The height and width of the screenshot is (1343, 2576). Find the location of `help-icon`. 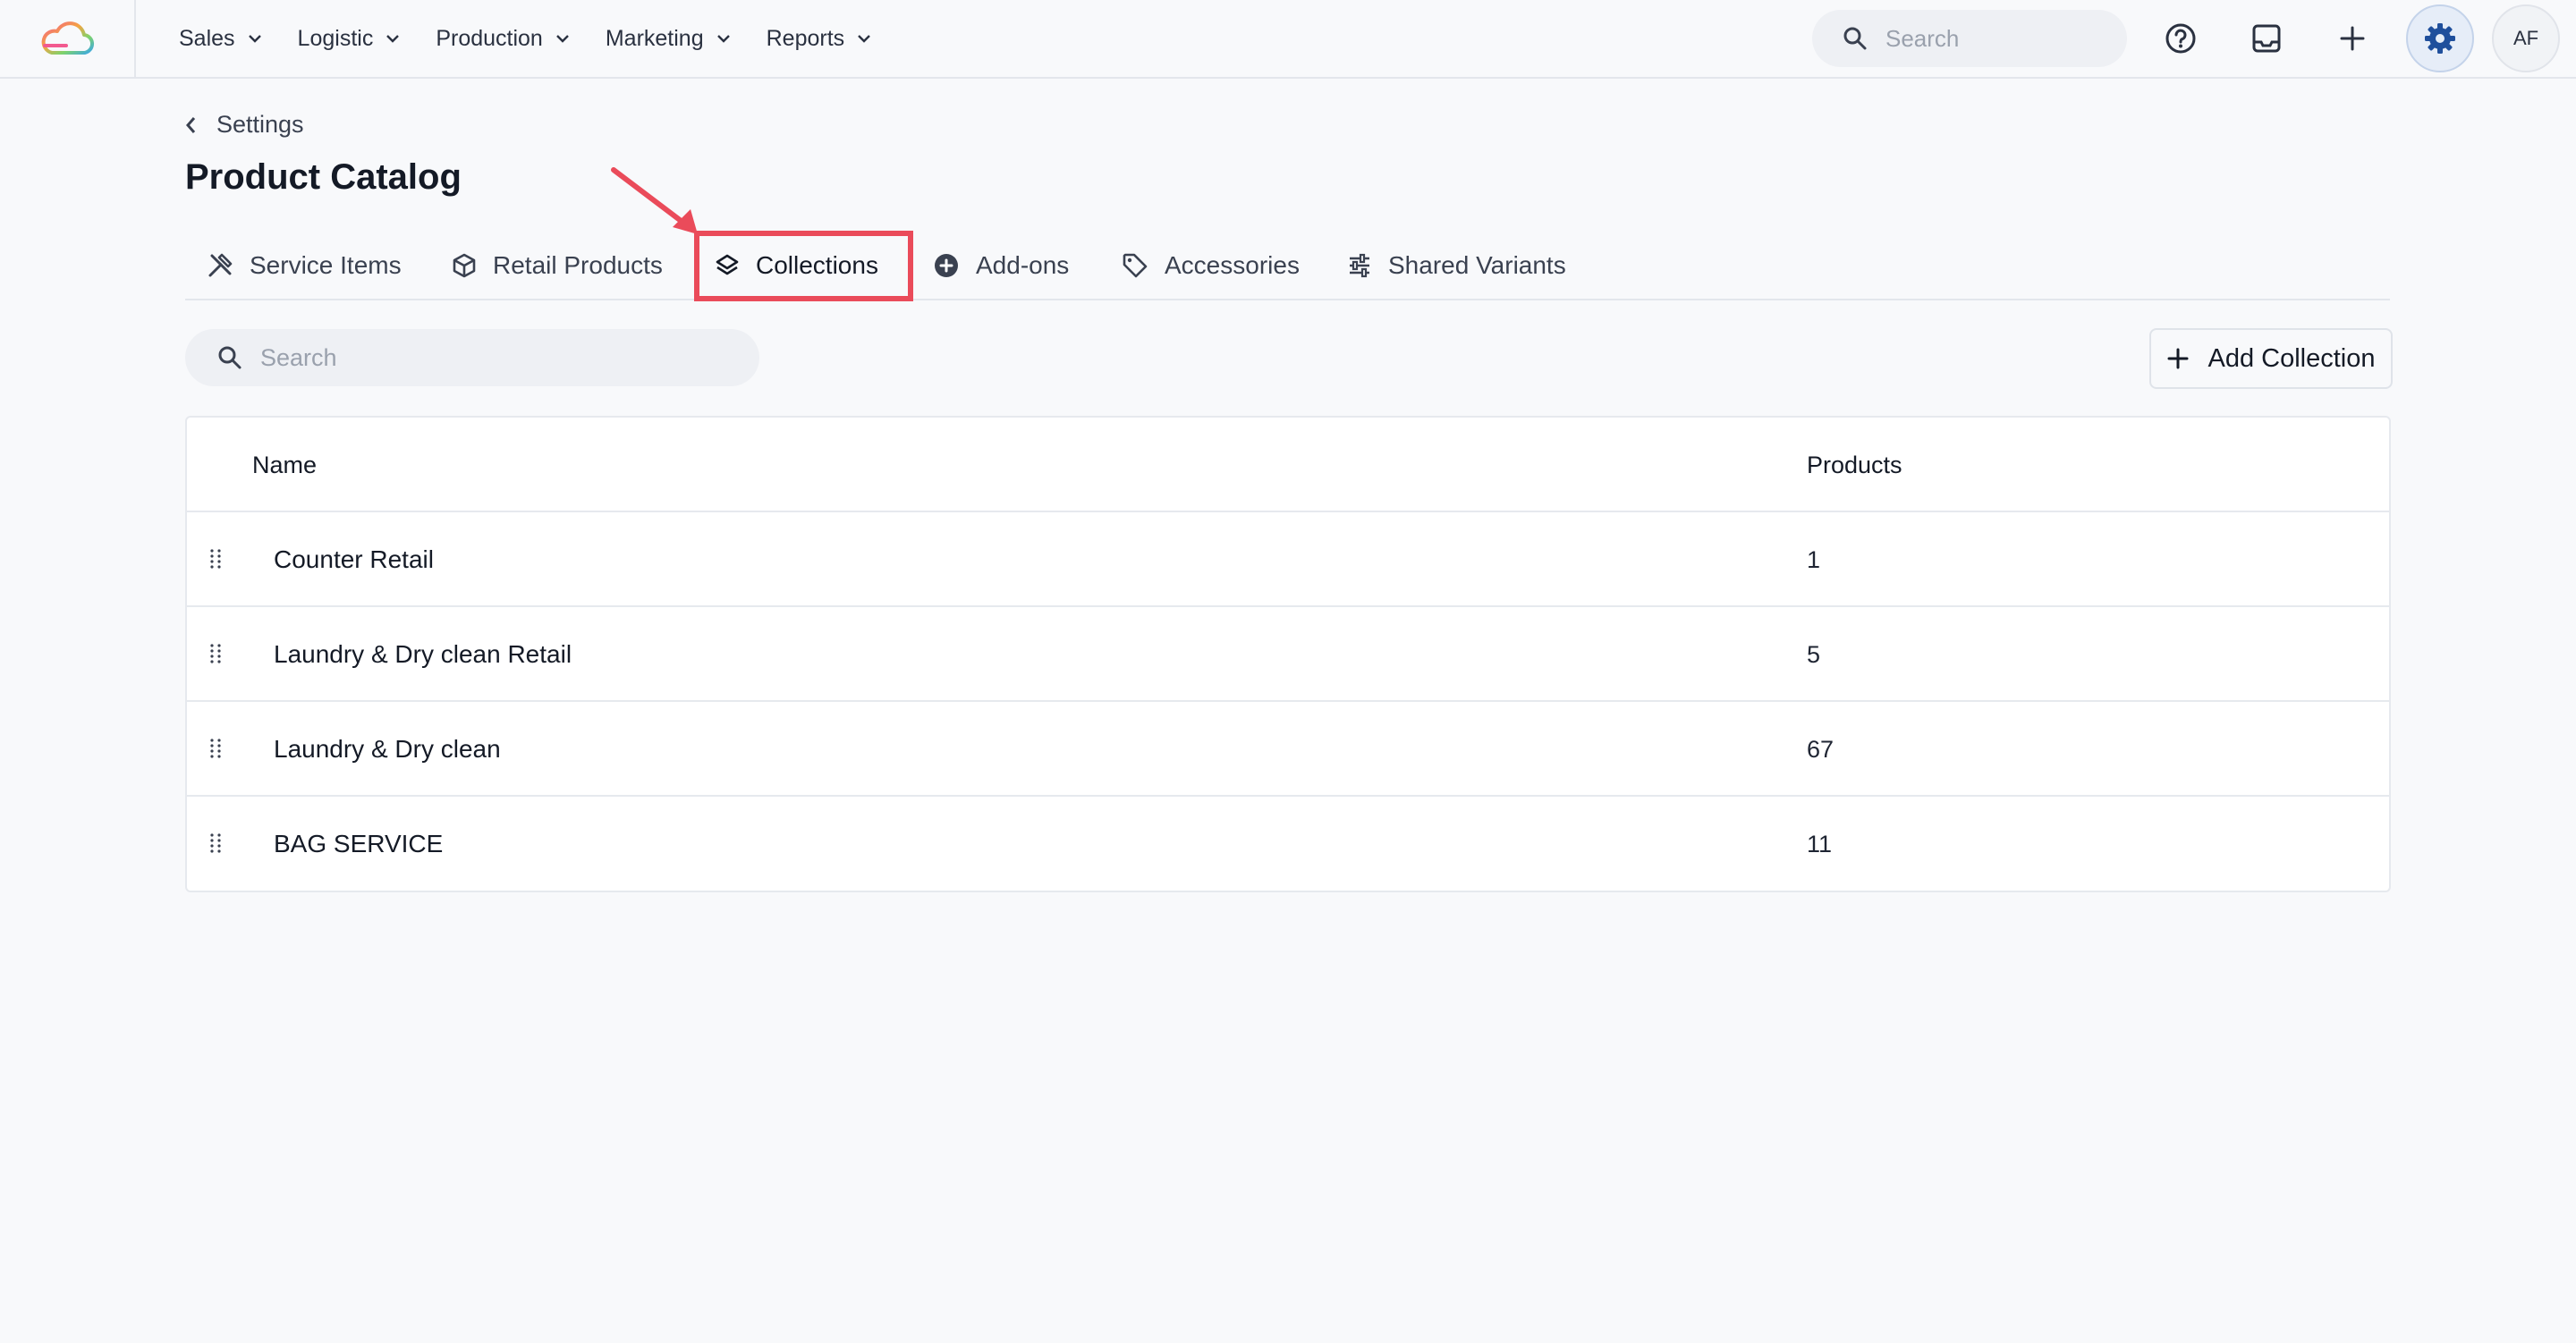

help-icon is located at coordinates (2180, 38).